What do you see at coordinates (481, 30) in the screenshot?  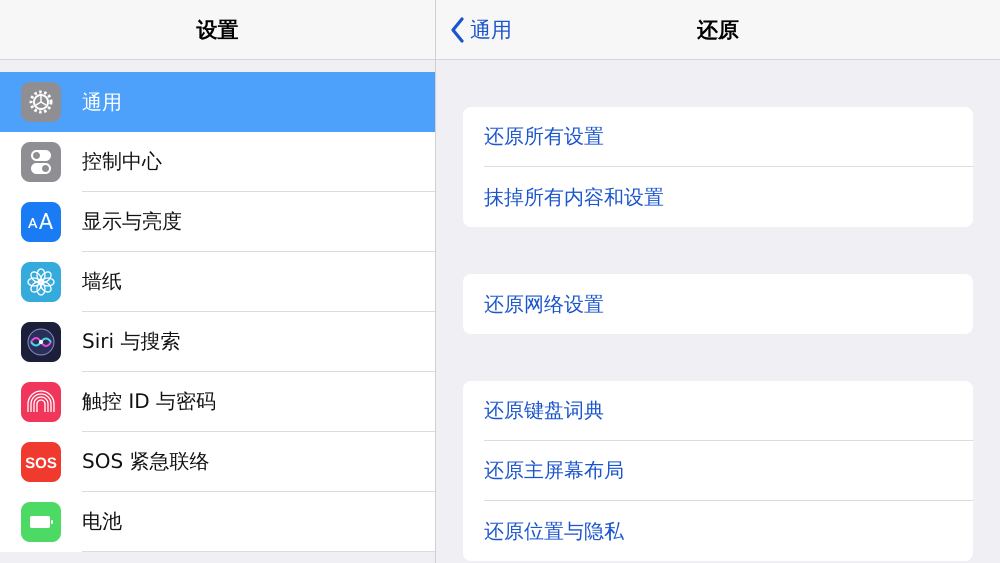 I see `back-button: 通用` at bounding box center [481, 30].